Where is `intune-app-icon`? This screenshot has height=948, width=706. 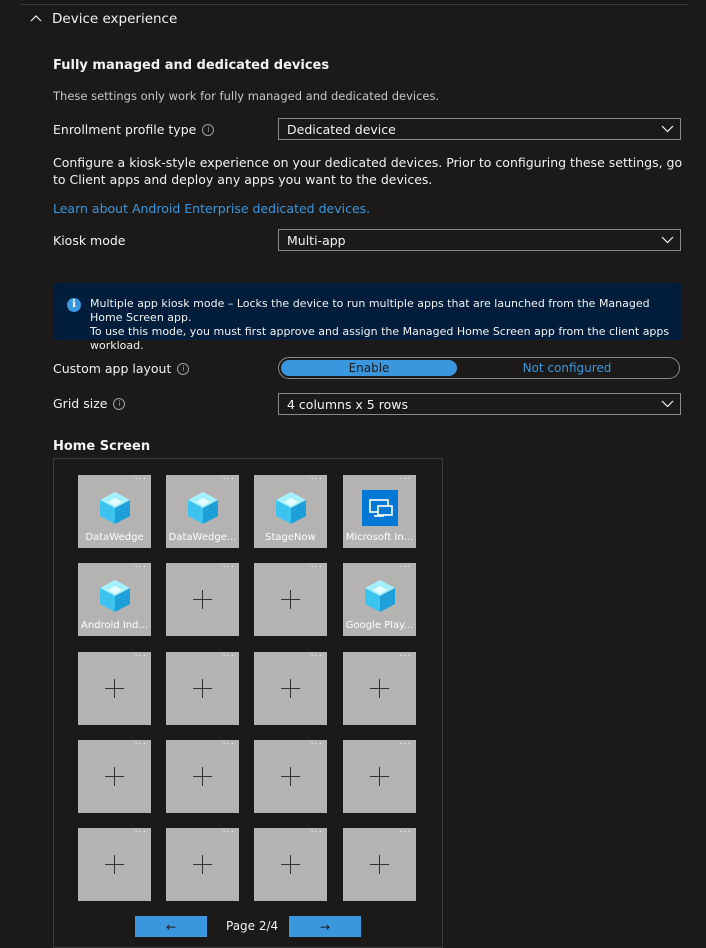 intune-app-icon is located at coordinates (380, 508).